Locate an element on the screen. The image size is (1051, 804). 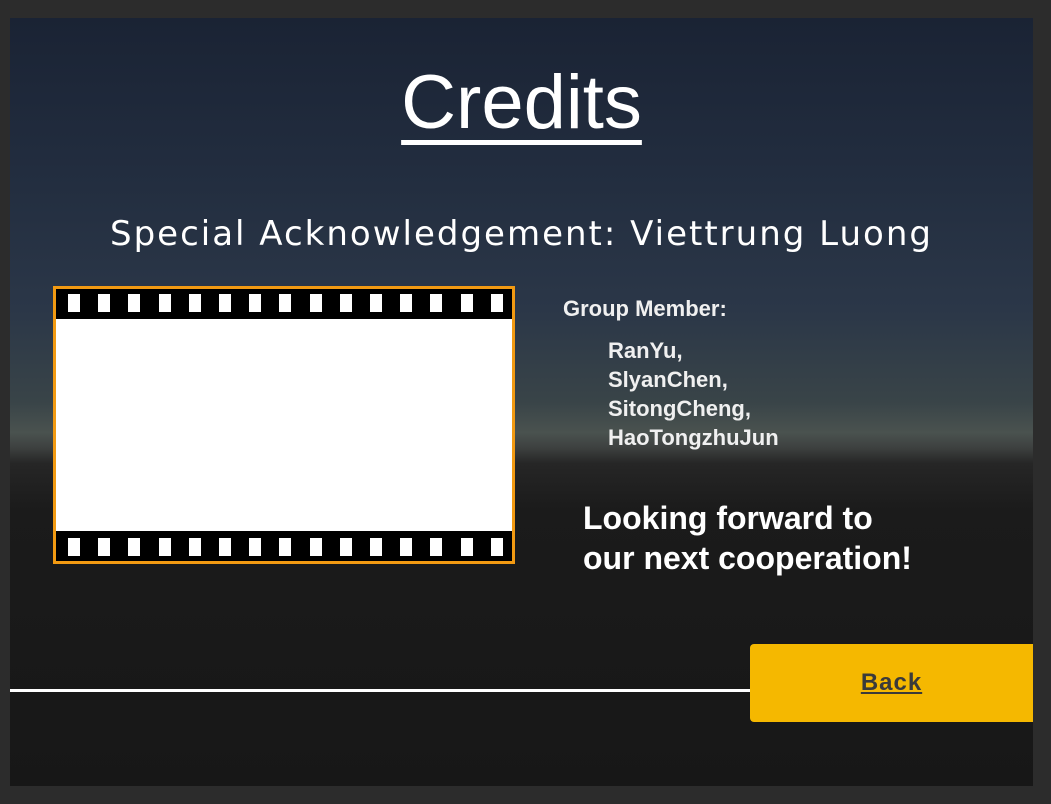
page-title-text: Credits is located at coordinates (521, 102).